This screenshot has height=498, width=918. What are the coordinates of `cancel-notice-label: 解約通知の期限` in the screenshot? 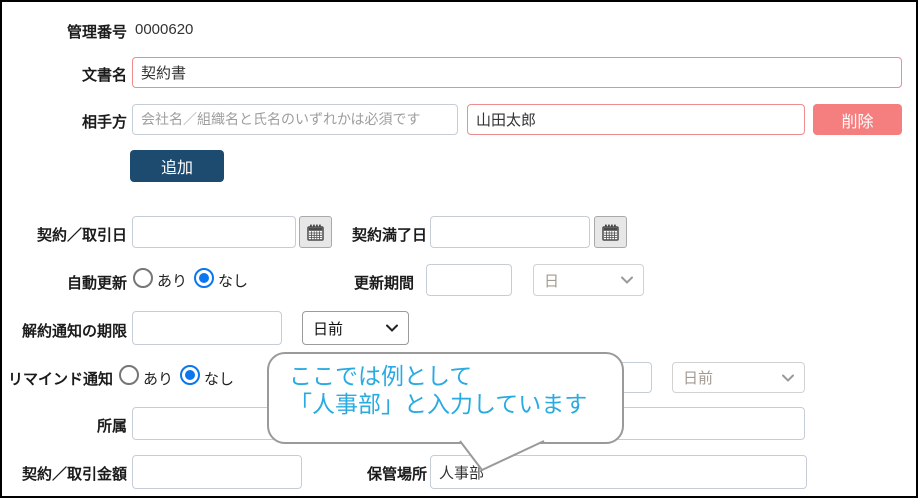 It's located at (74, 331).